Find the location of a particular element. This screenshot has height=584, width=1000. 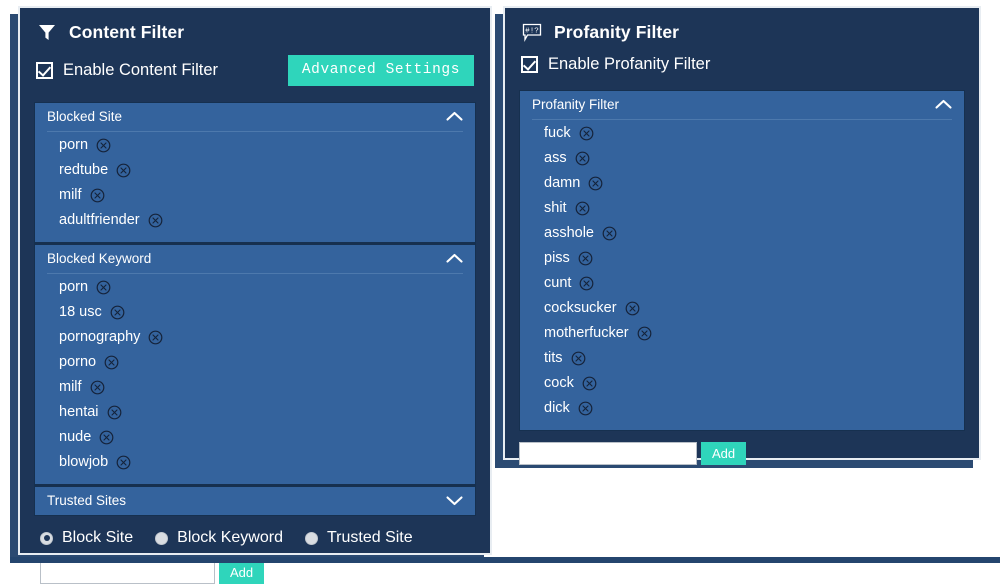

list-item-label: redtube is located at coordinates (84, 170).